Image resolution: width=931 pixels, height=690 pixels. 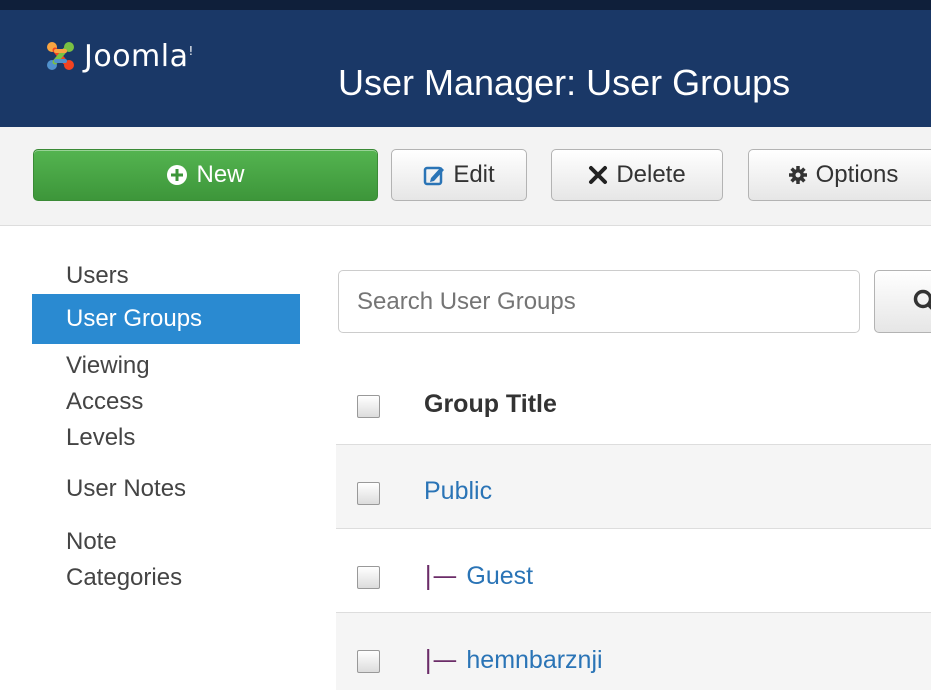 What do you see at coordinates (166, 489) in the screenshot?
I see `sidebar-item-user-notes: User Notes` at bounding box center [166, 489].